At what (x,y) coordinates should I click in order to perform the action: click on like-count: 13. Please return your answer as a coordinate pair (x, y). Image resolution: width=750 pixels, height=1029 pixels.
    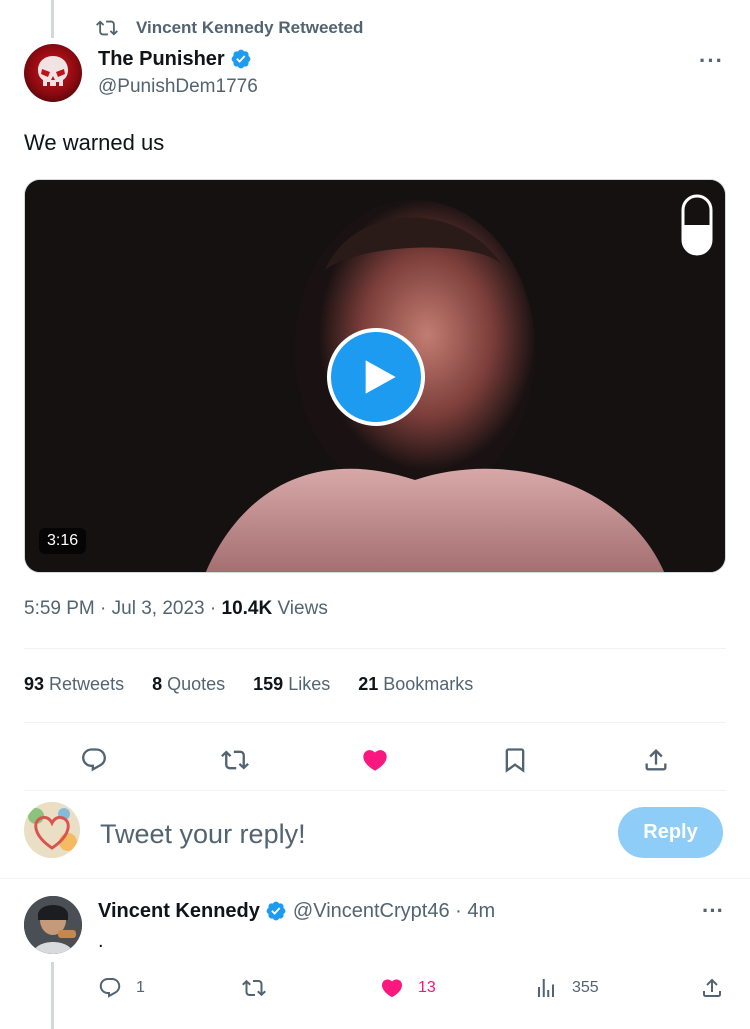
    Looking at the image, I should click on (427, 987).